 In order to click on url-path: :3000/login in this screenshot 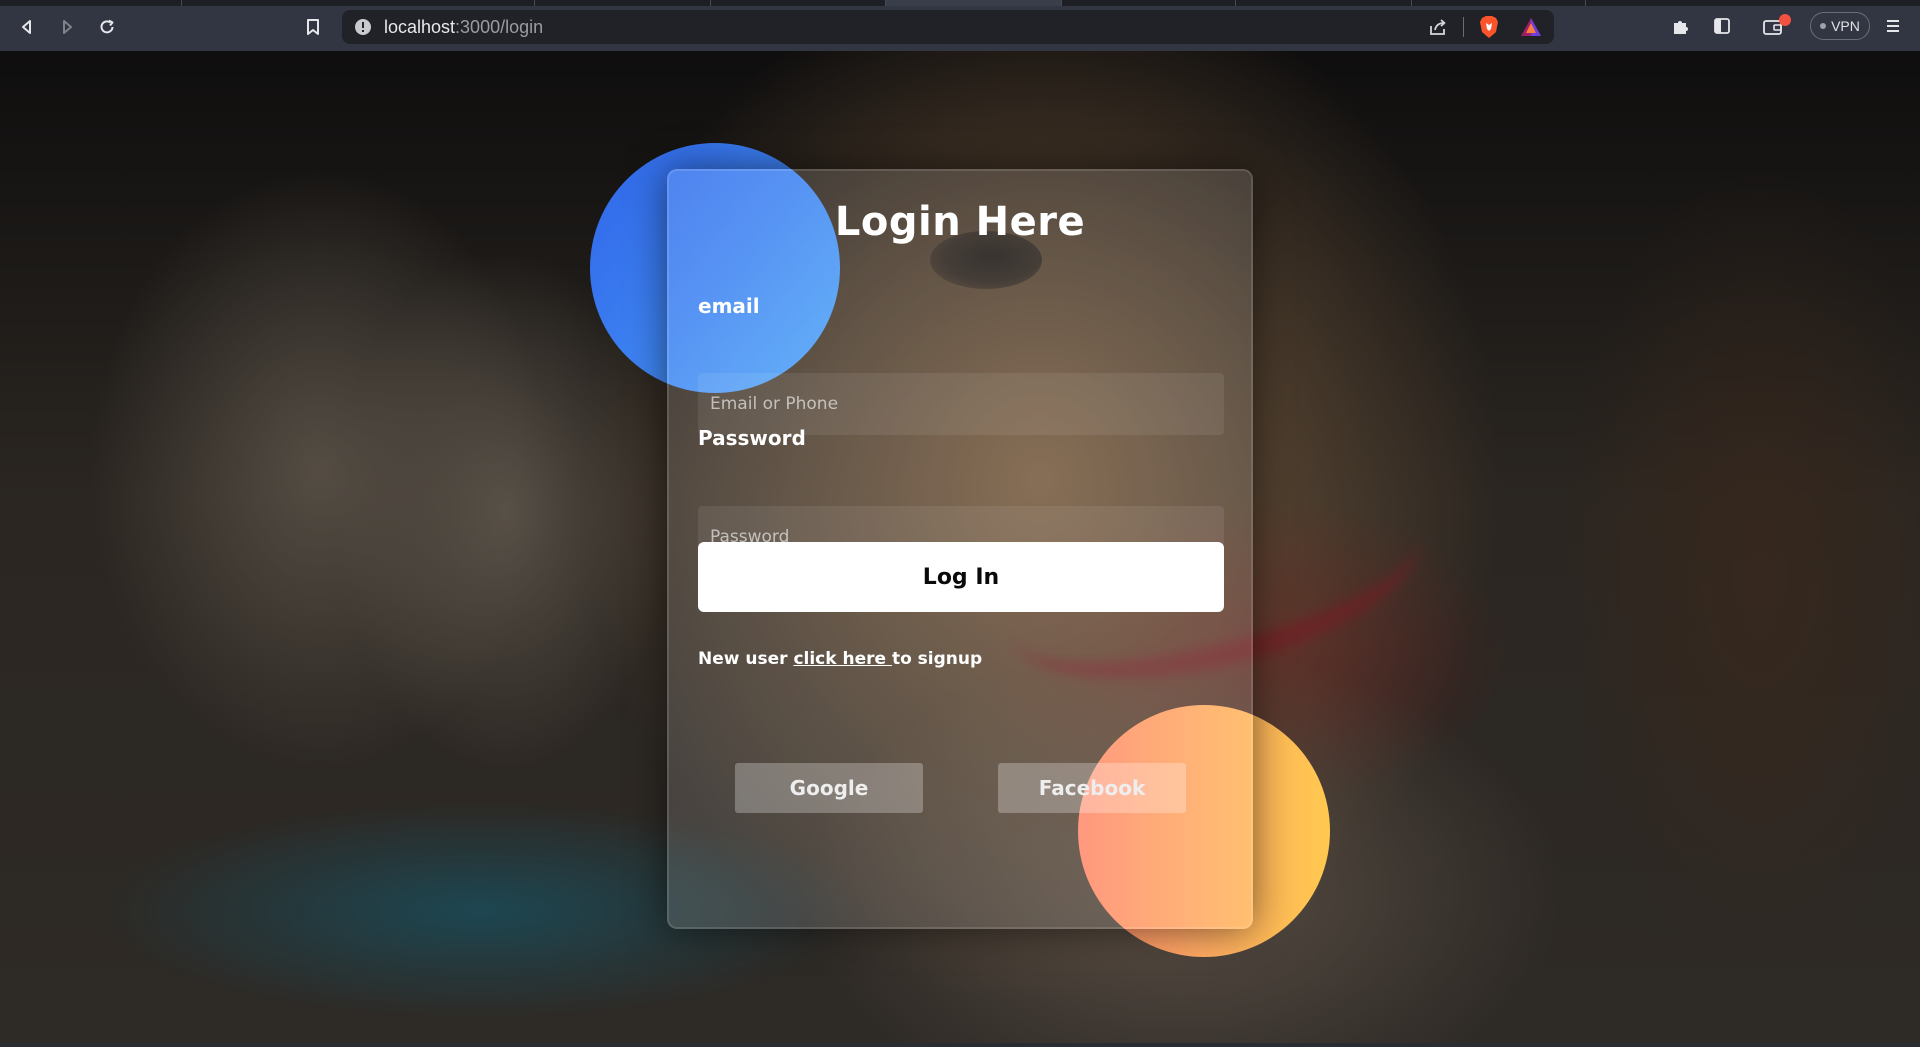, I will do `click(499, 27)`.